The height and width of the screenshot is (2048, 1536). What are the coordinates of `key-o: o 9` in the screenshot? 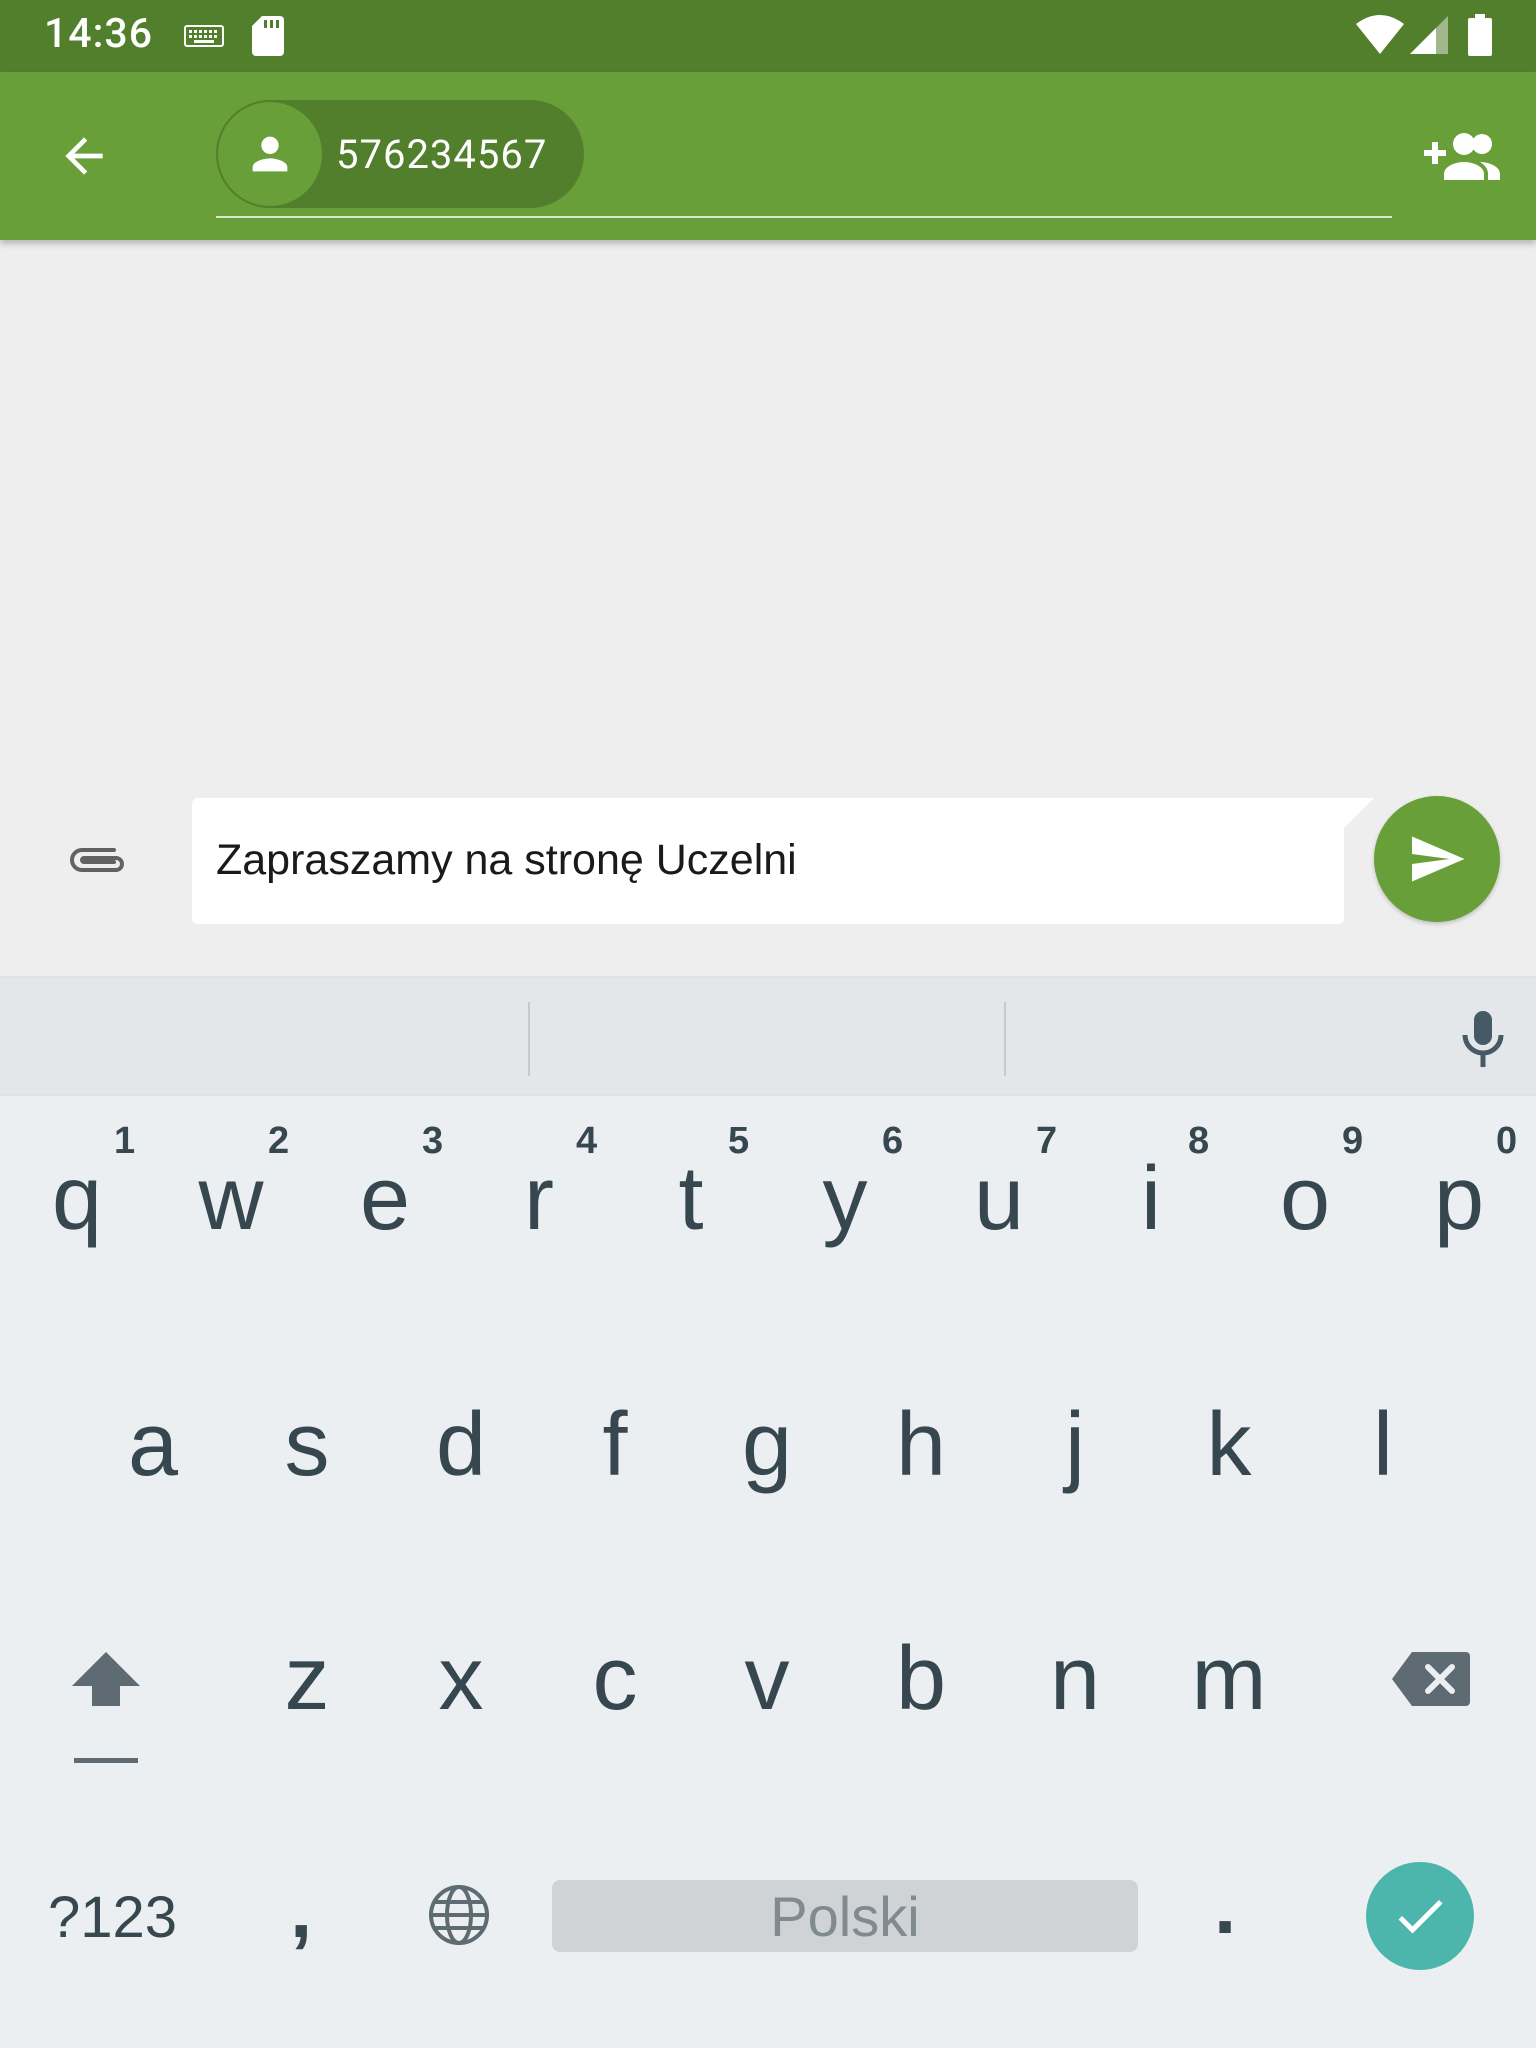 It's located at (1305, 1198).